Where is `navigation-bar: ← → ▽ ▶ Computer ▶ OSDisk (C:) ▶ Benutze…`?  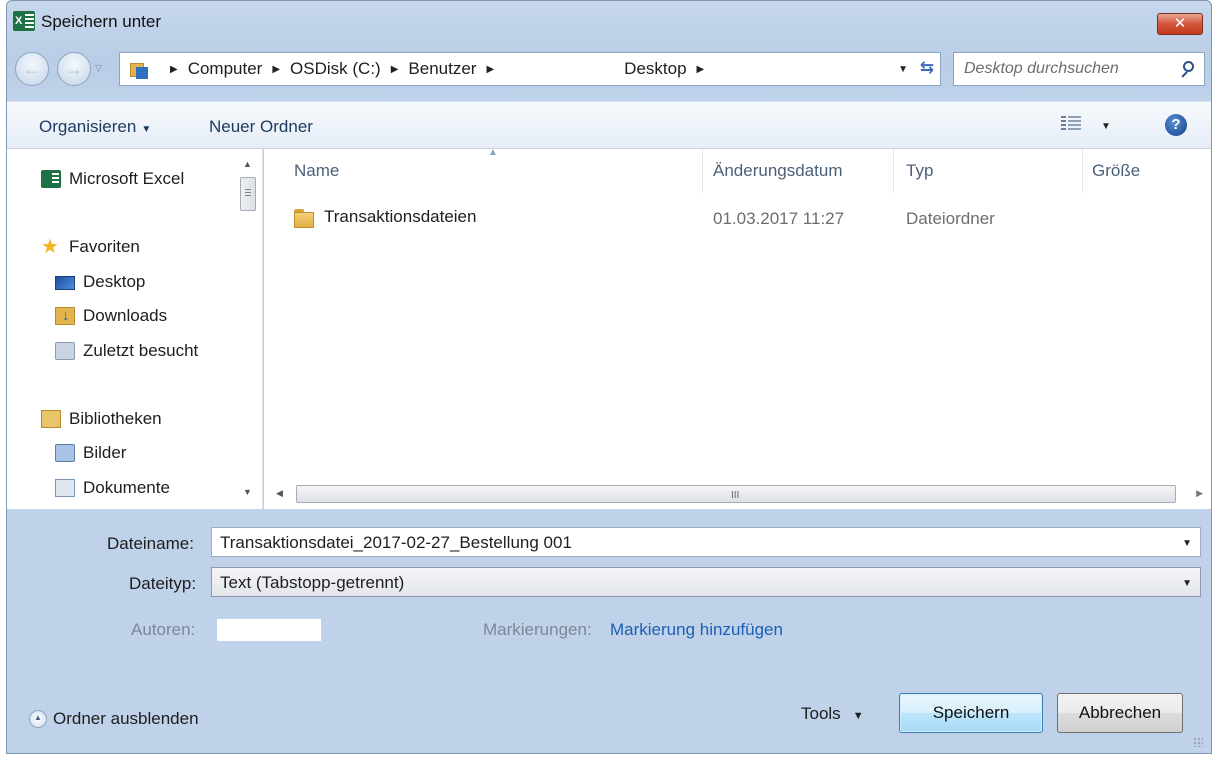
navigation-bar: ← → ▽ ▶ Computer ▶ OSDisk (C:) ▶ Benutze… is located at coordinates (609, 71).